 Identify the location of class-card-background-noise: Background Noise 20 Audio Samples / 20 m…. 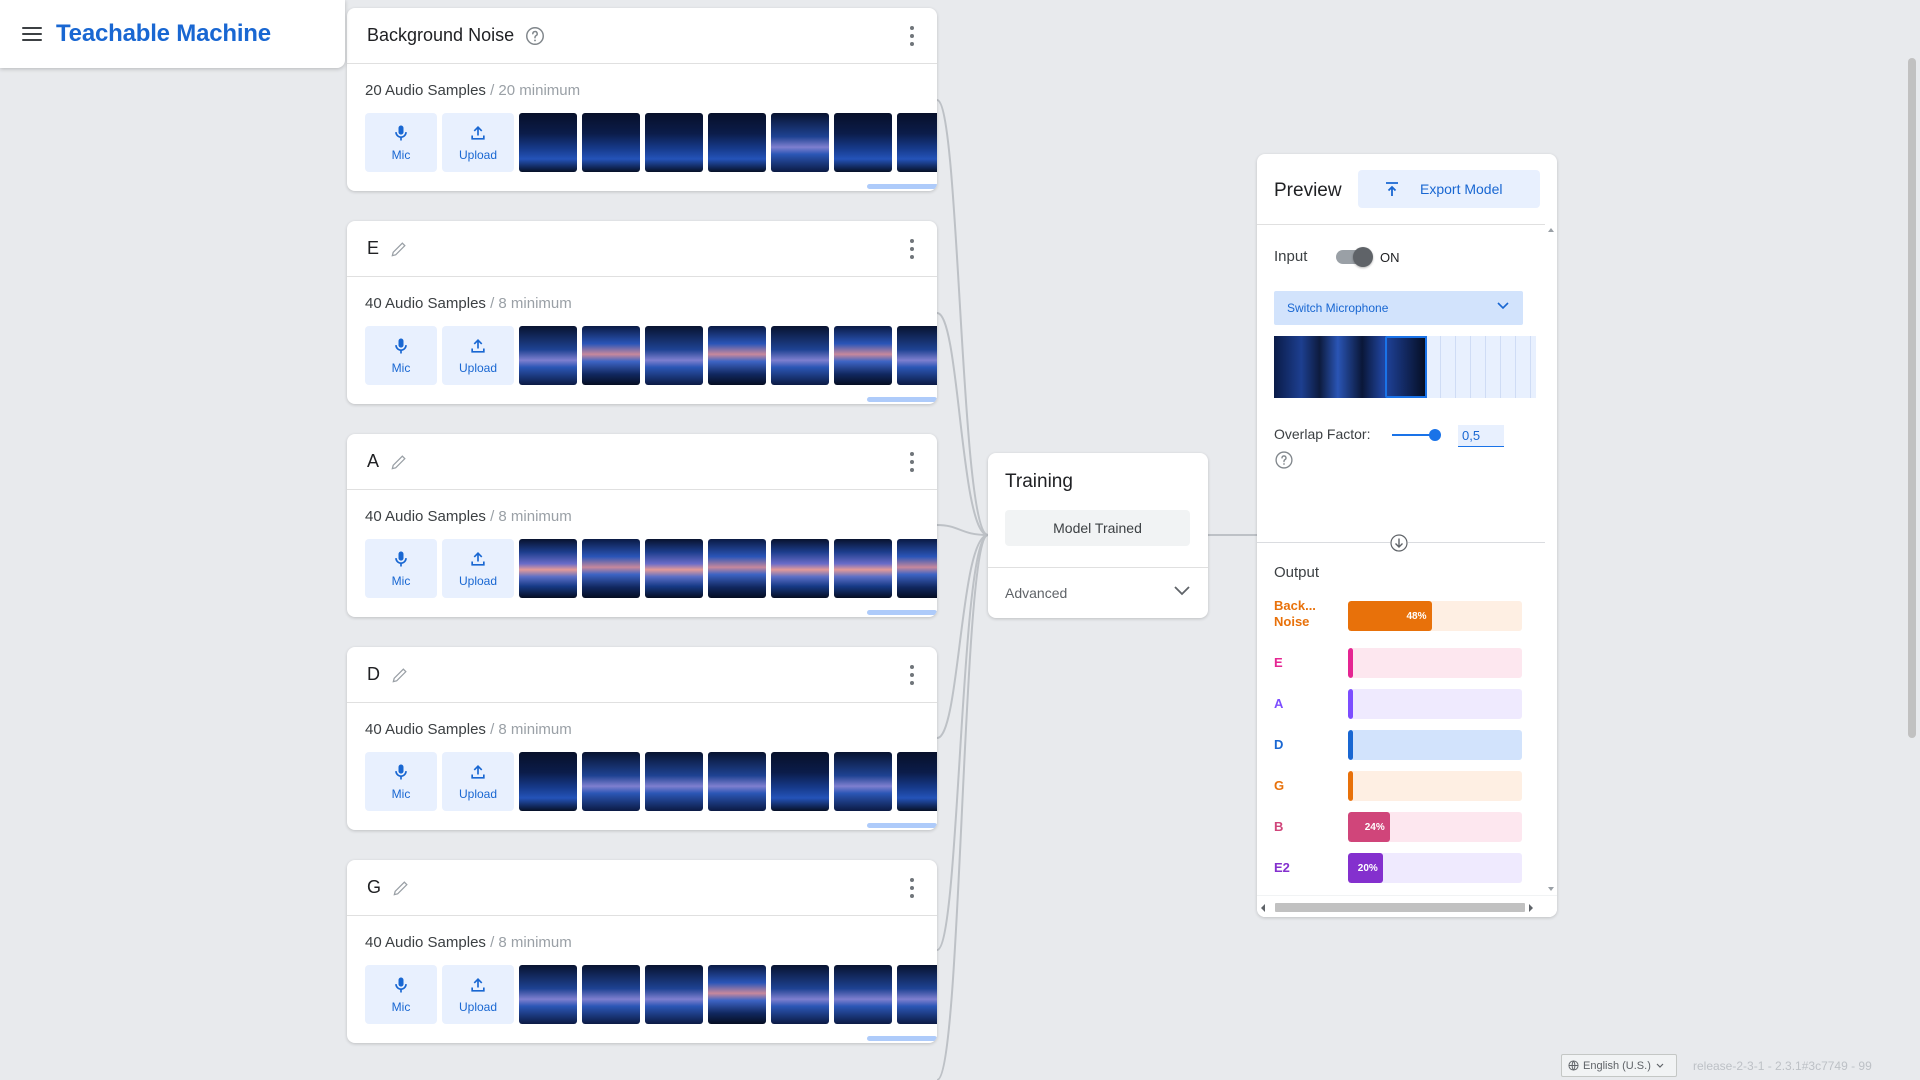
(642, 99).